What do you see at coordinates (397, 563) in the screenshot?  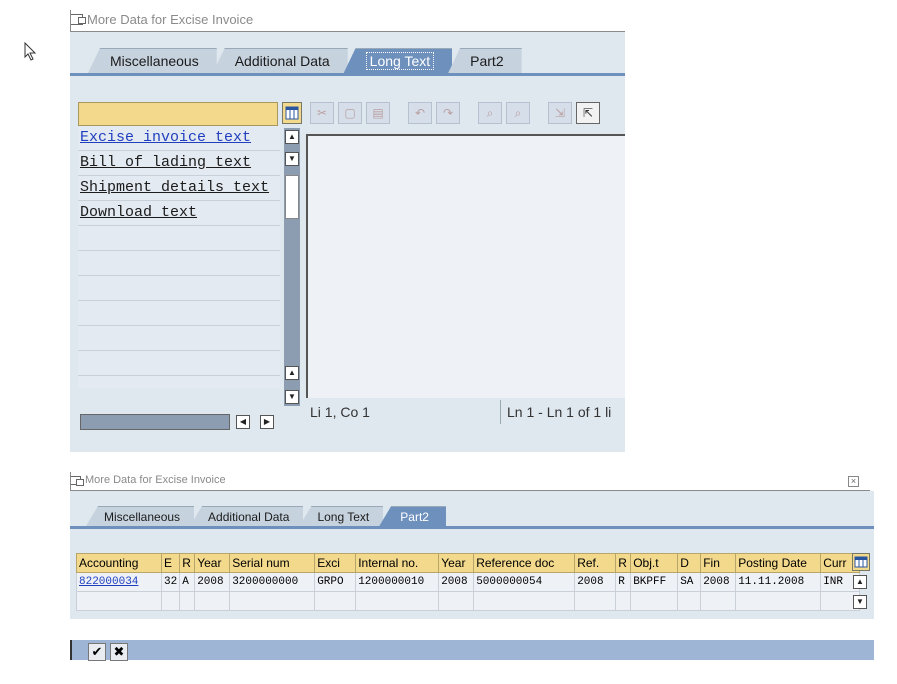 I see `column-header: Internal no.` at bounding box center [397, 563].